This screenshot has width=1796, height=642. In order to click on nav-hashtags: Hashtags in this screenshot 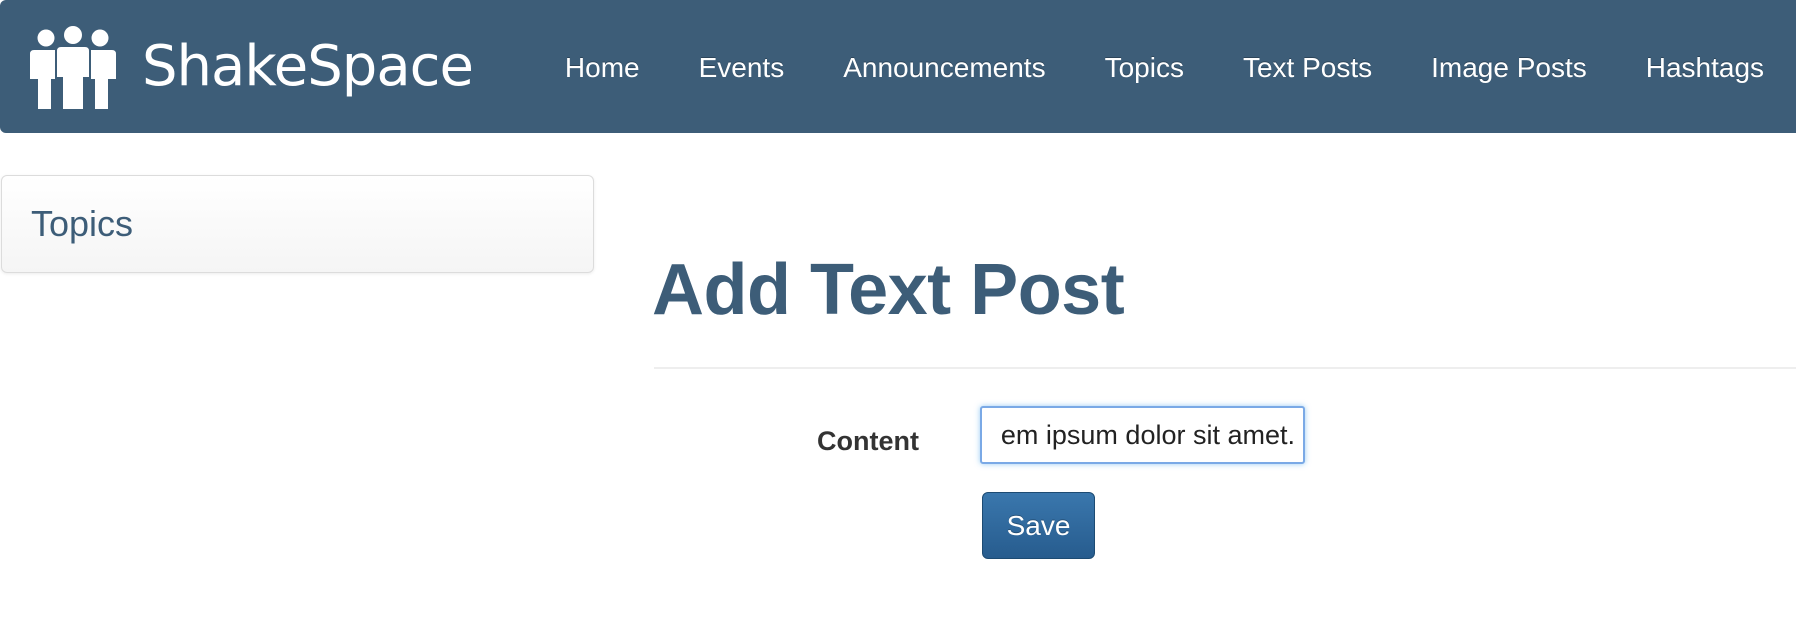, I will do `click(1705, 68)`.